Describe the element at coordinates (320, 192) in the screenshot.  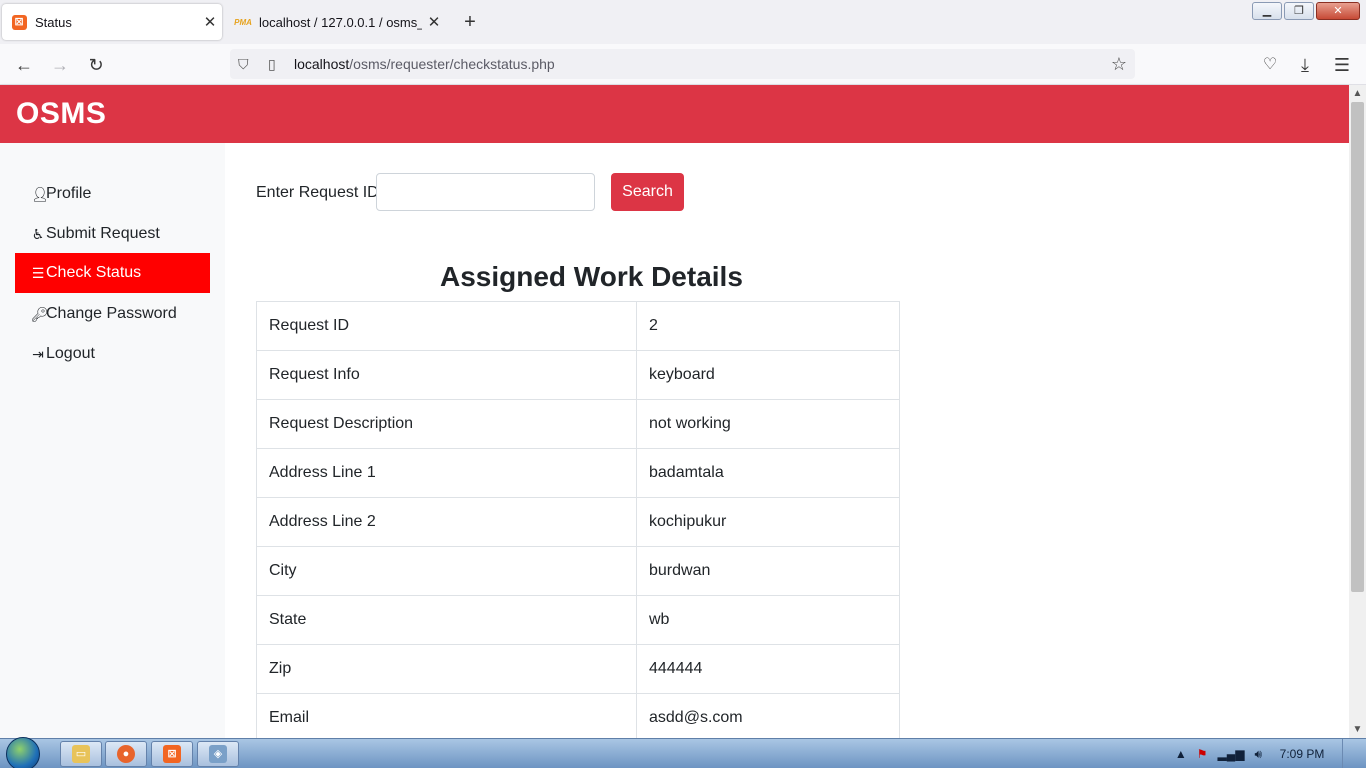
I see `request-id-label: Enter Request ID:` at that location.